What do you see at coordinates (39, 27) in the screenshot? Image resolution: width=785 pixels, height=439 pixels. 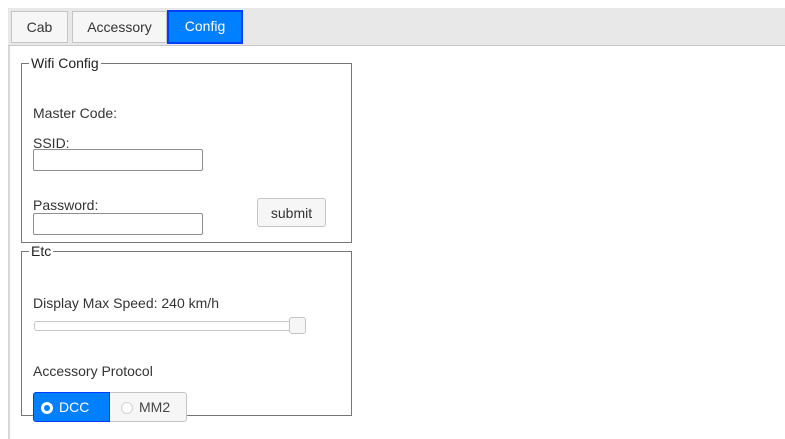 I see `tab-cab: Cab` at bounding box center [39, 27].